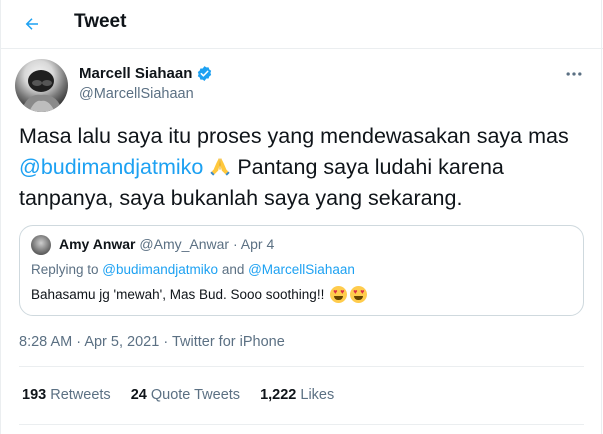 This screenshot has width=603, height=434. Describe the element at coordinates (220, 166) in the screenshot. I see `folded-hands-emoji-icon` at that location.